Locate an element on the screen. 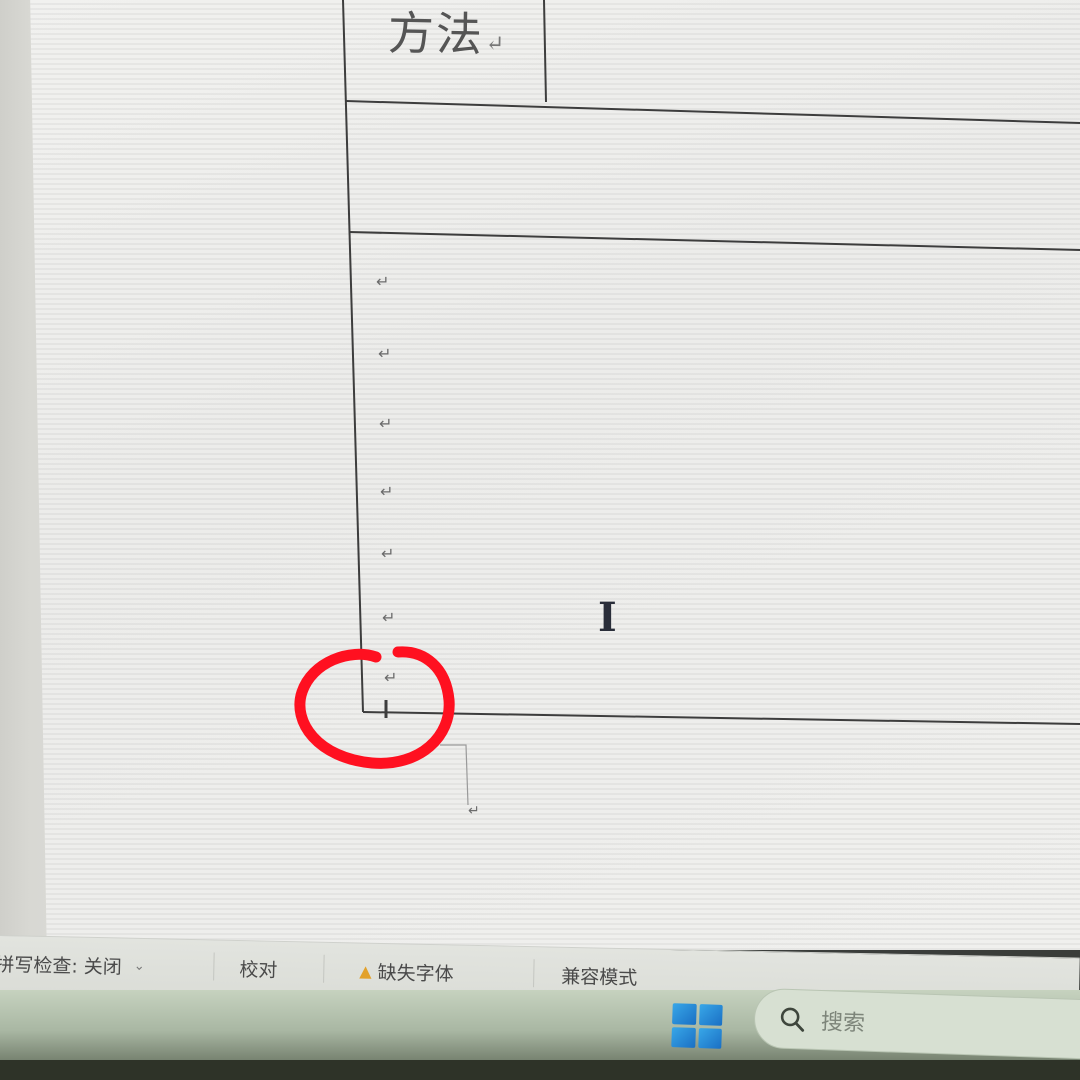  missing-fonts-button: ▲ 缺失字体 is located at coordinates (406, 972).